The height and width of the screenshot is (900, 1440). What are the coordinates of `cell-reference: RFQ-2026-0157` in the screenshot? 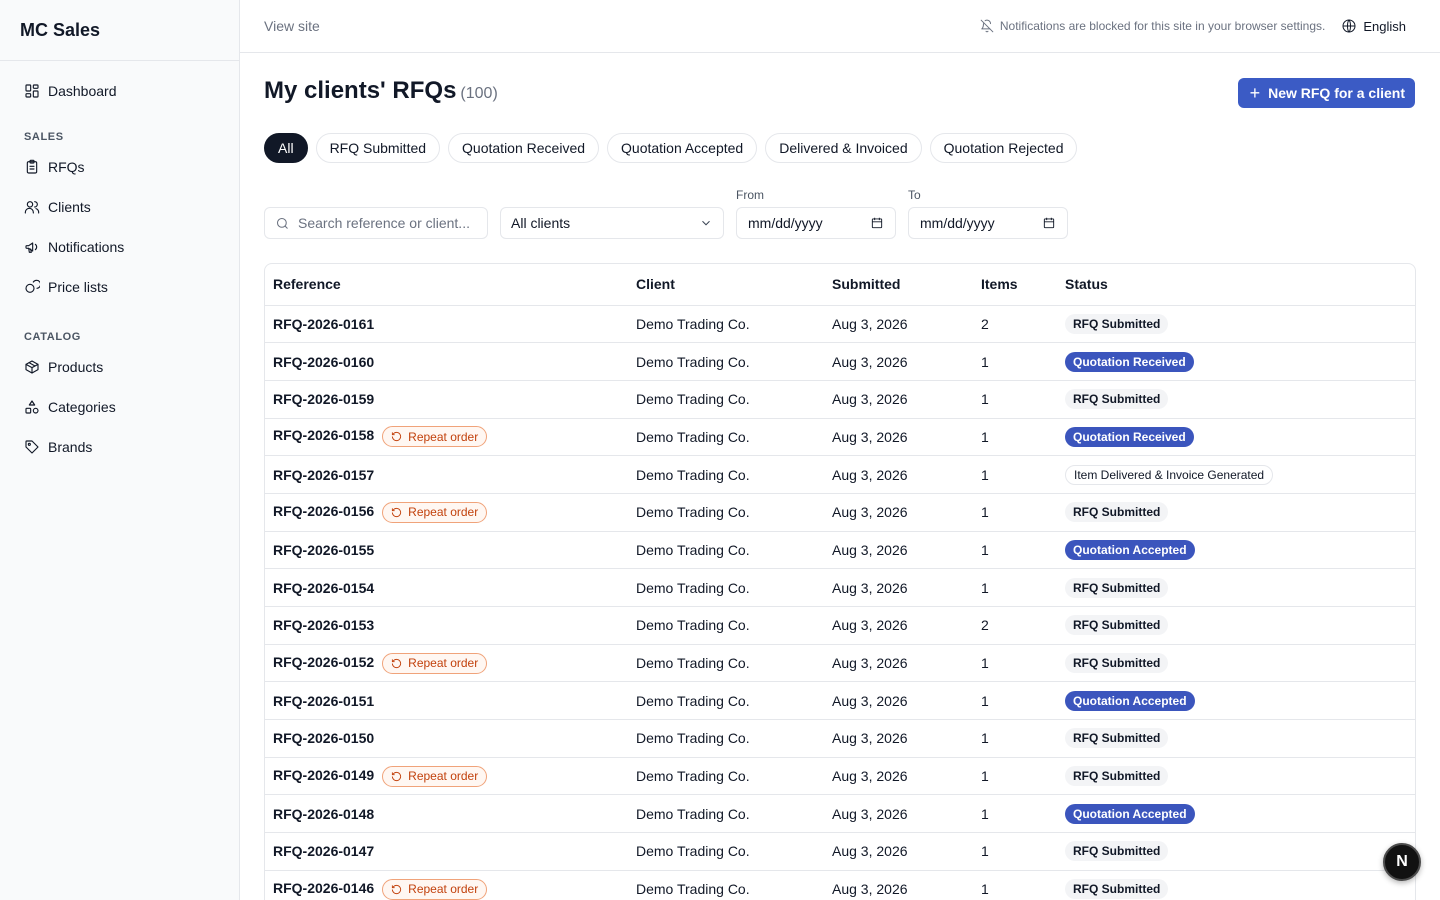 It's located at (446, 474).